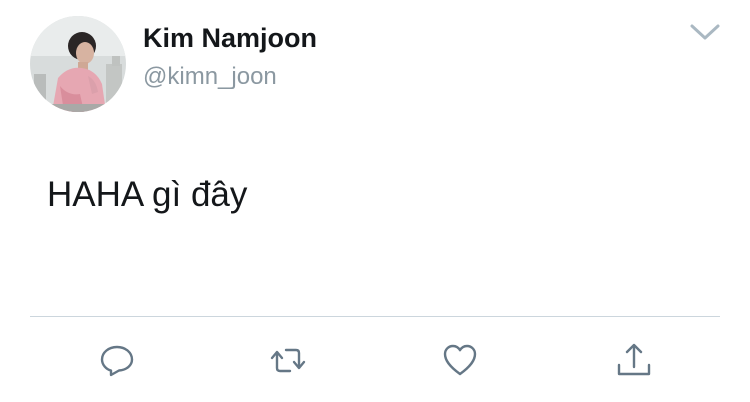 The height and width of the screenshot is (402, 750). I want to click on like-button, so click(460, 360).